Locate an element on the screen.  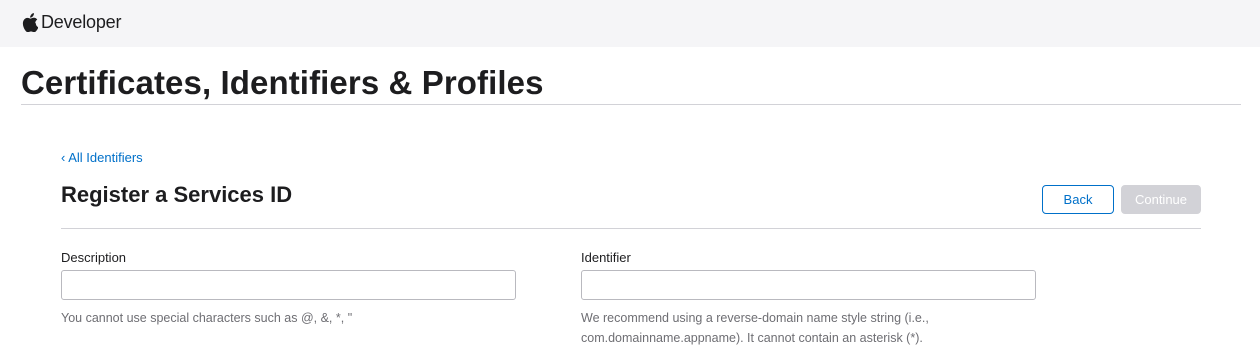
description-label: Description is located at coordinates (94, 257).